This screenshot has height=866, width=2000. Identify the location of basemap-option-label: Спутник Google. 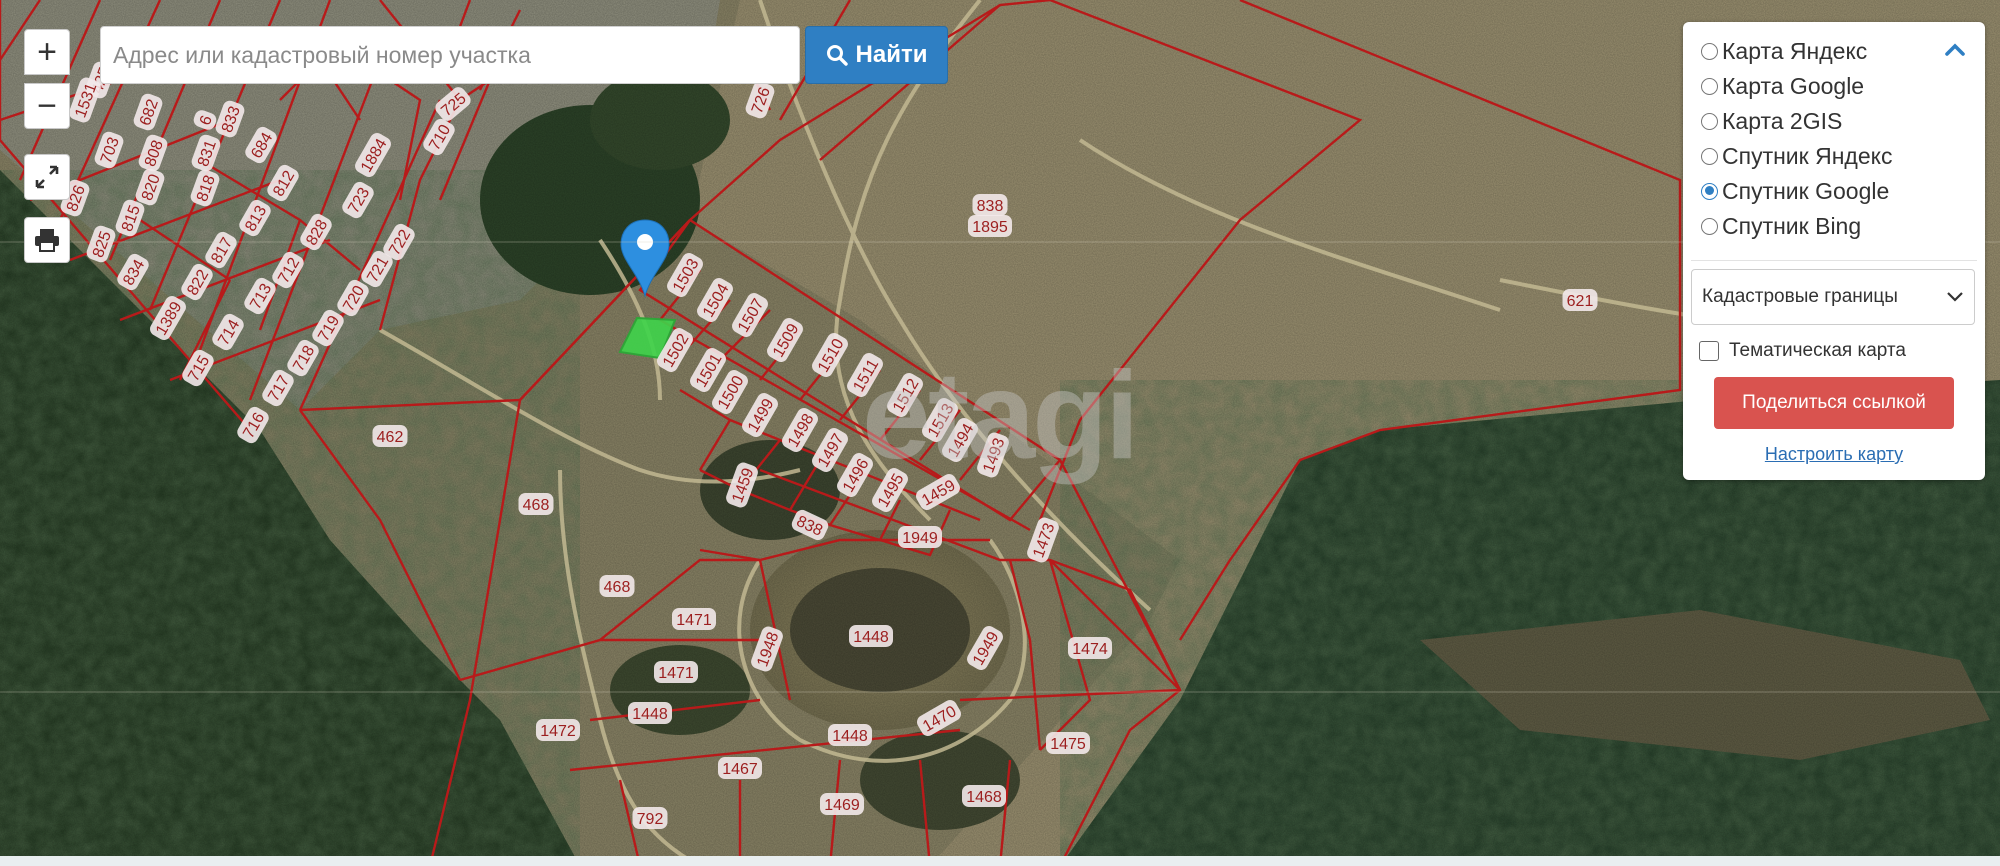
(1806, 190).